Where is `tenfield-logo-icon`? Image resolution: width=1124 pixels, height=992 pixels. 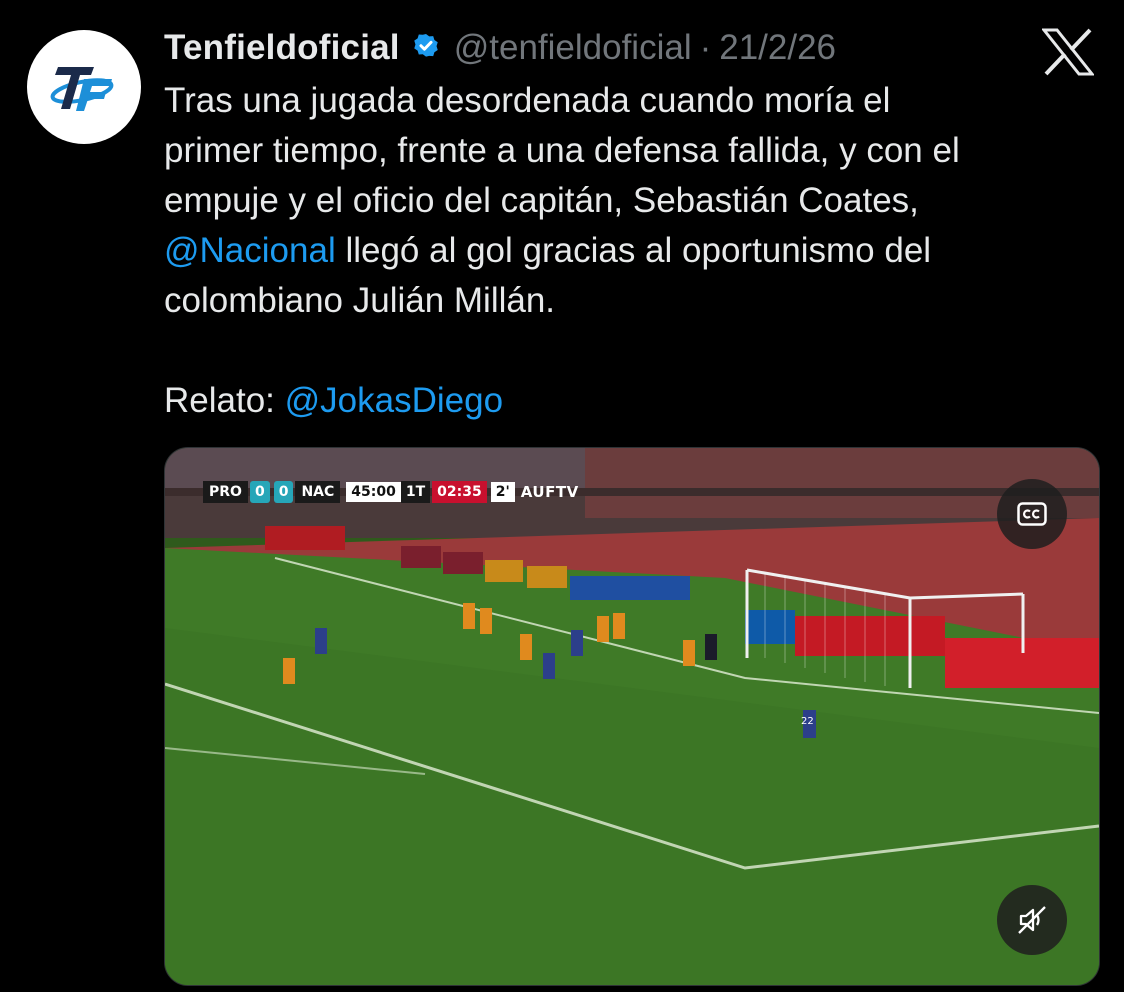 tenfield-logo-icon is located at coordinates (82, 89).